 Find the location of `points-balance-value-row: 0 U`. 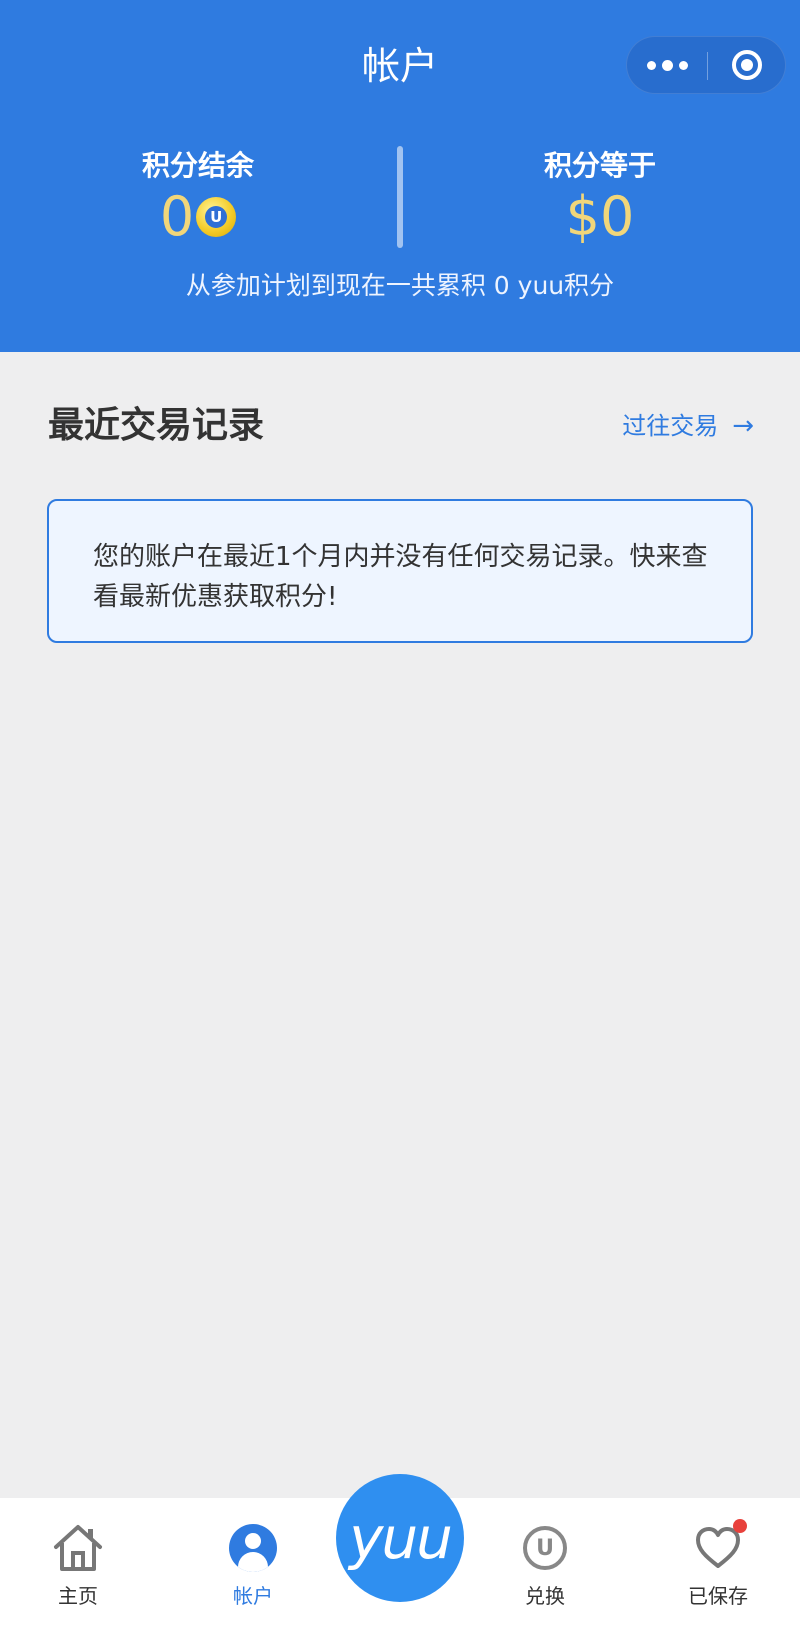

points-balance-value-row: 0 U is located at coordinates (198, 217).